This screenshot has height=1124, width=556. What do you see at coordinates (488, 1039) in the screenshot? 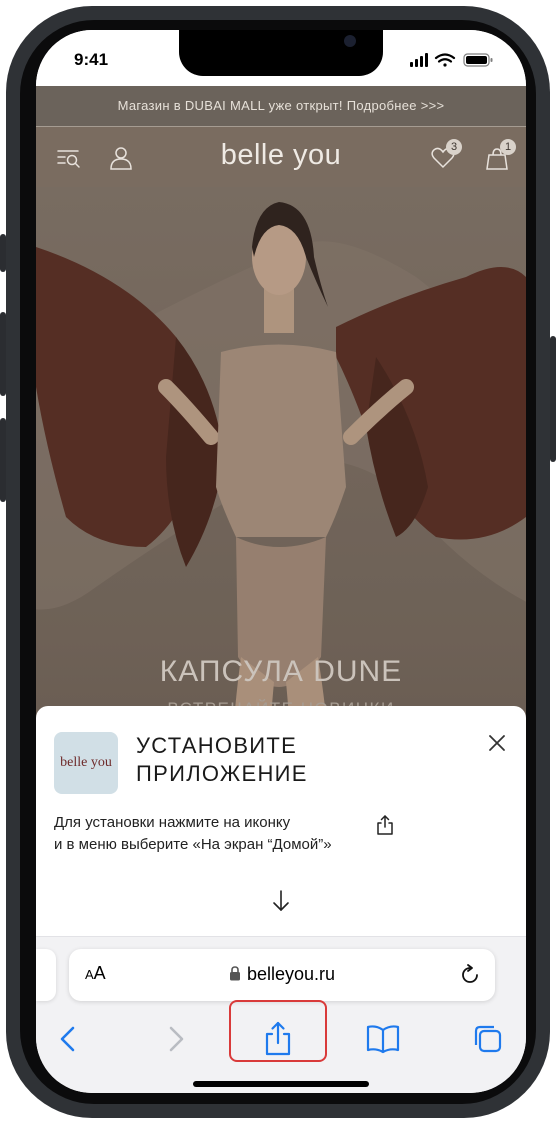
I see `tabs-icon` at bounding box center [488, 1039].